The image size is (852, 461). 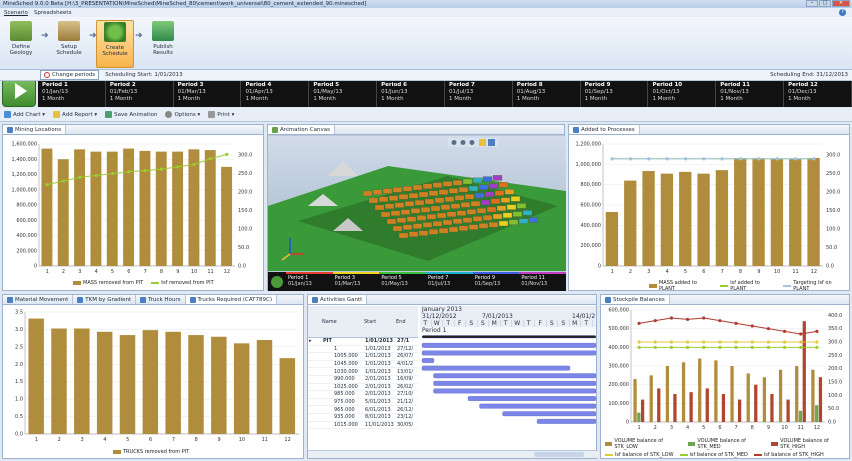 I want to click on x-tick-label: 7, so click(x=173, y=440).